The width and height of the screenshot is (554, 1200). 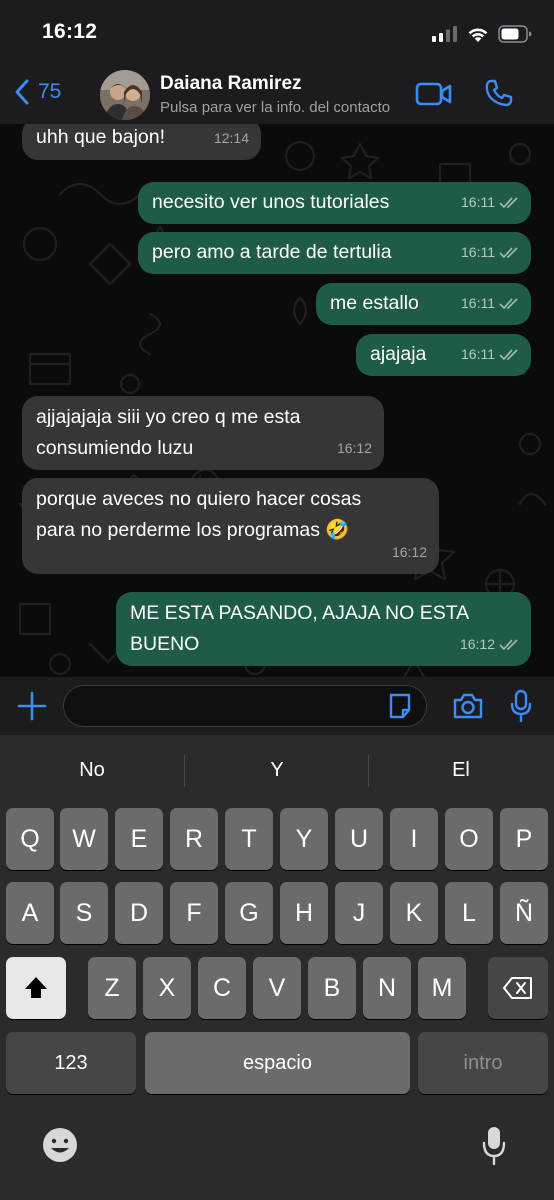 I want to click on incoming-message: uhh que bajon! 12:14, so click(x=141, y=142).